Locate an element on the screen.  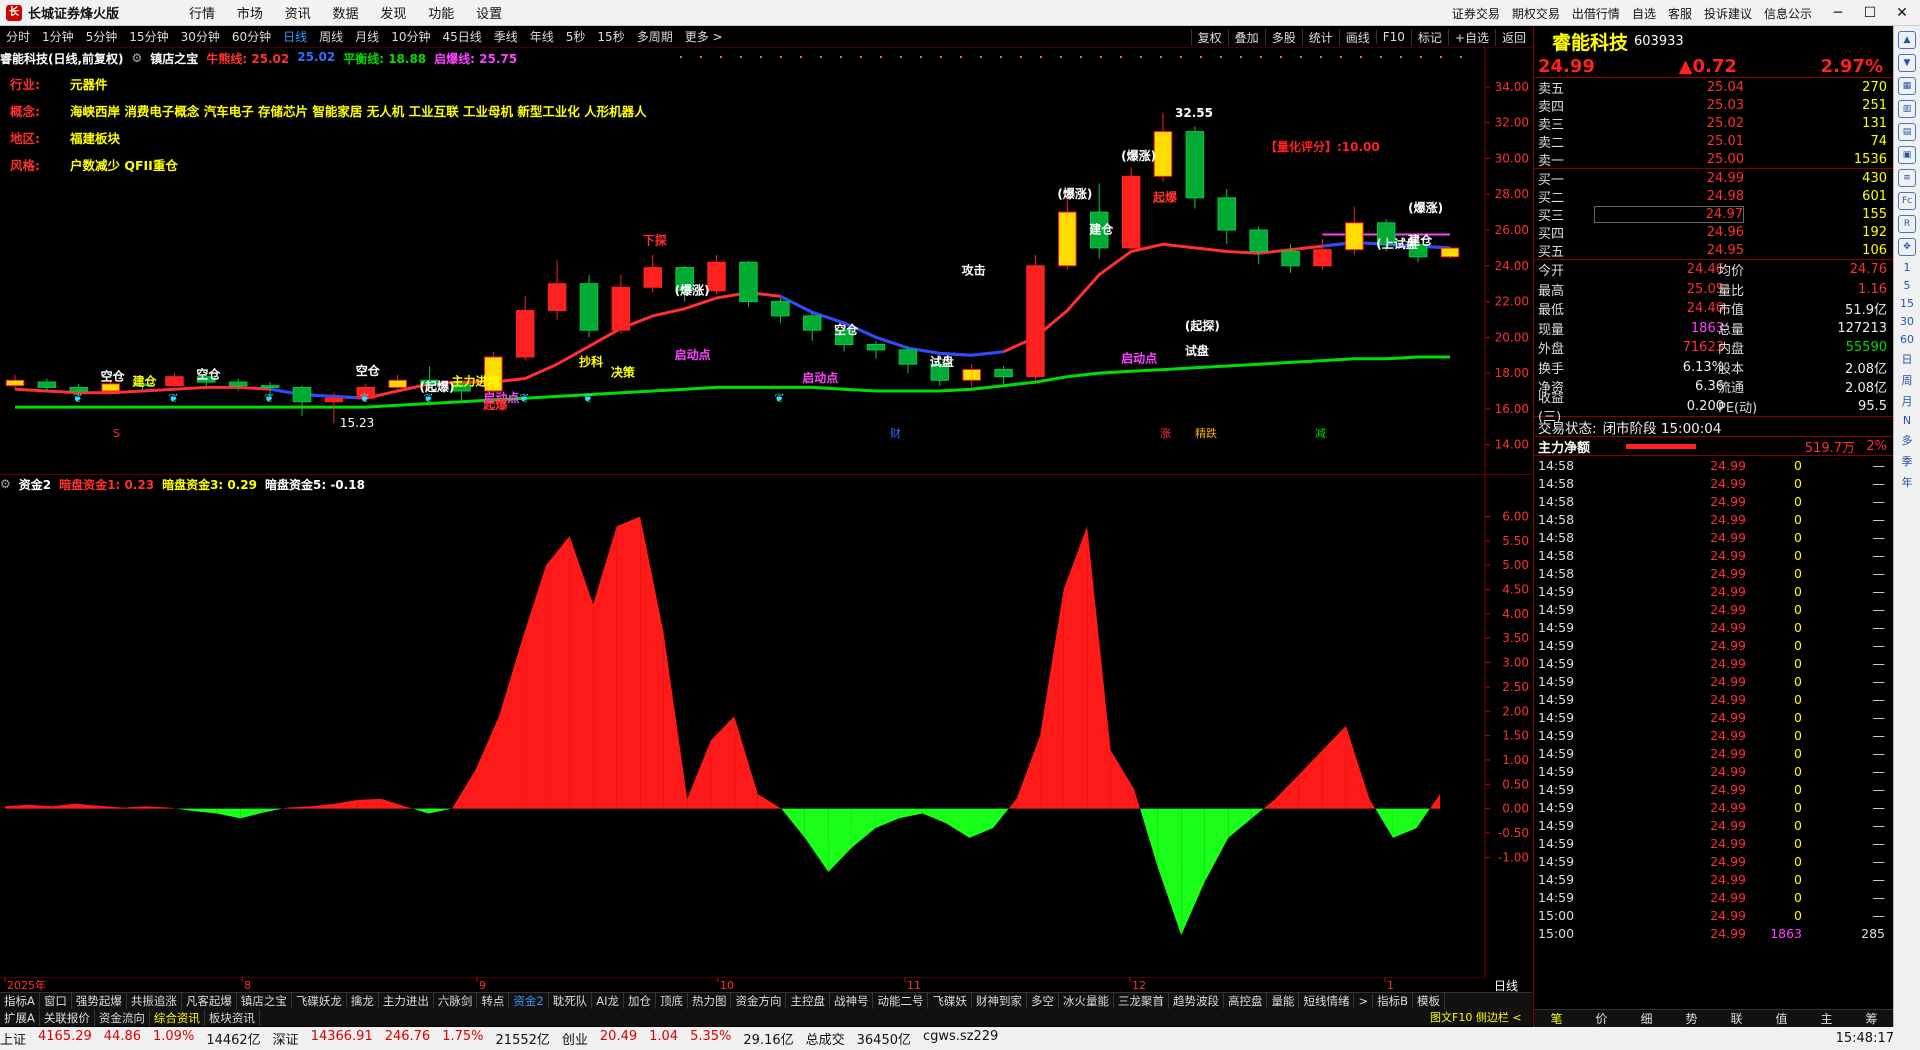
side-period-button: 30 is located at coordinates (1907, 321).